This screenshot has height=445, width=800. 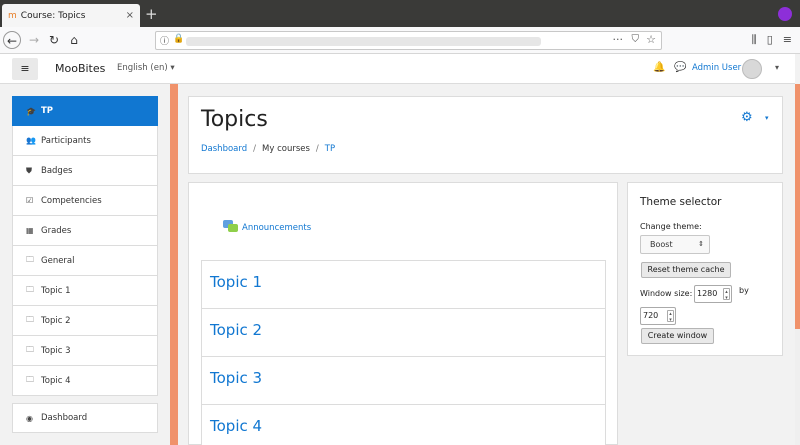 I want to click on browser-tab: m Course: Topics ×, so click(x=71, y=15).